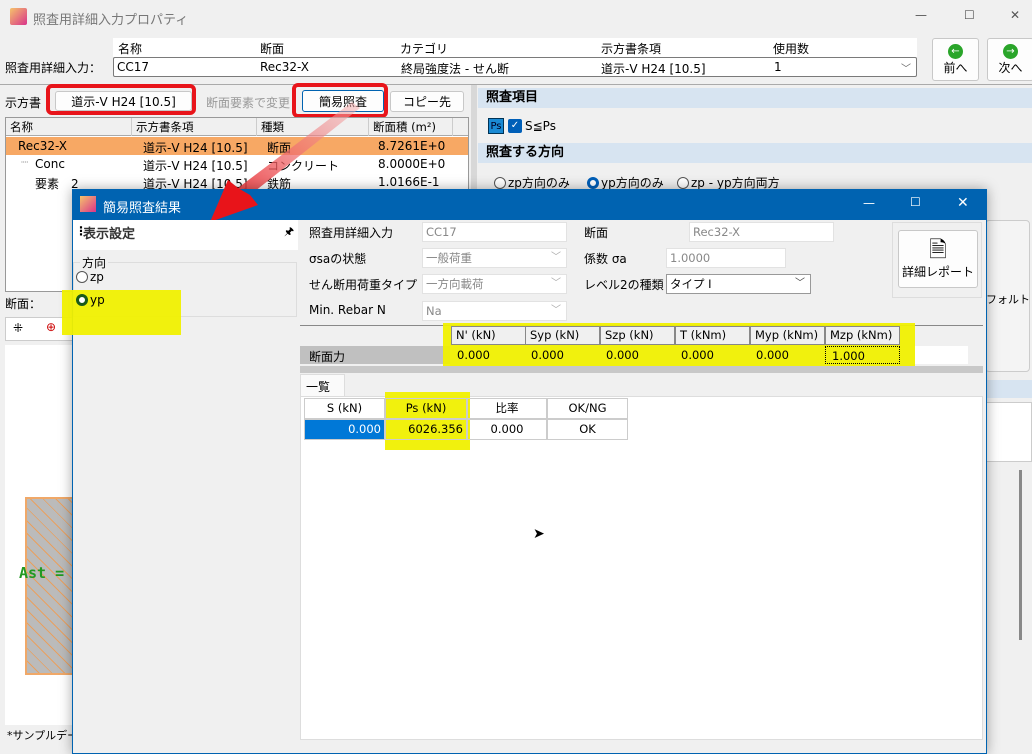  I want to click on force-value-cell: 1.000, so click(862, 355).